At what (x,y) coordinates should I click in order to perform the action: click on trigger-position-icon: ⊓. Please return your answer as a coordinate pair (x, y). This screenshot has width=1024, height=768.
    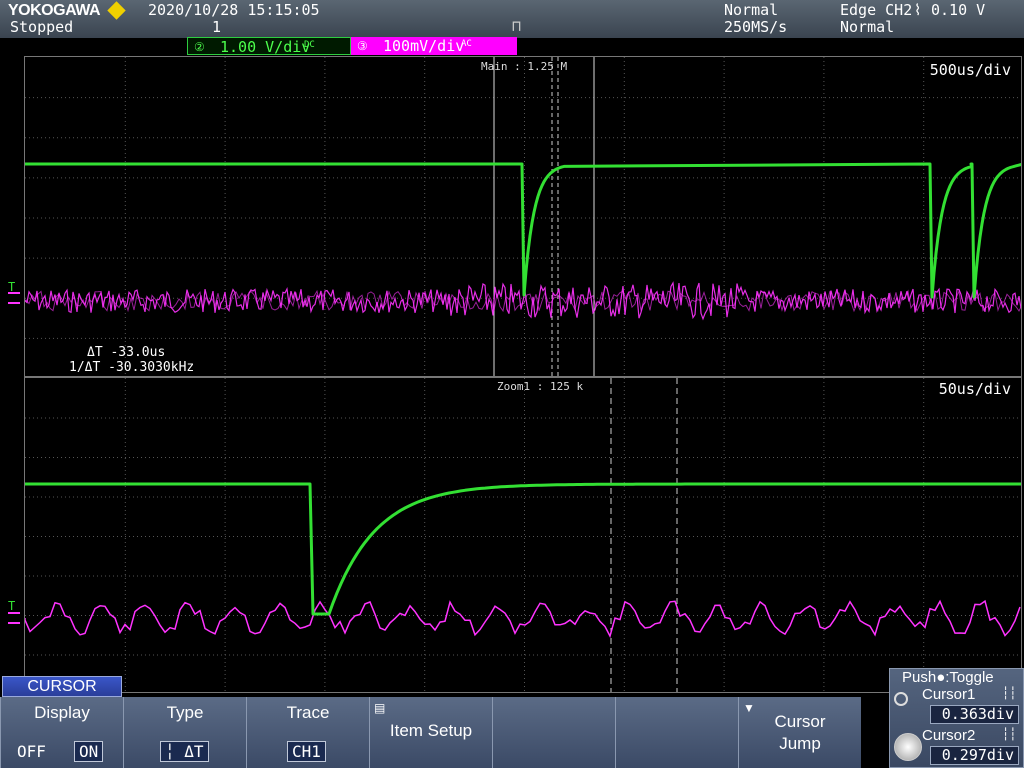
    Looking at the image, I should click on (517, 26).